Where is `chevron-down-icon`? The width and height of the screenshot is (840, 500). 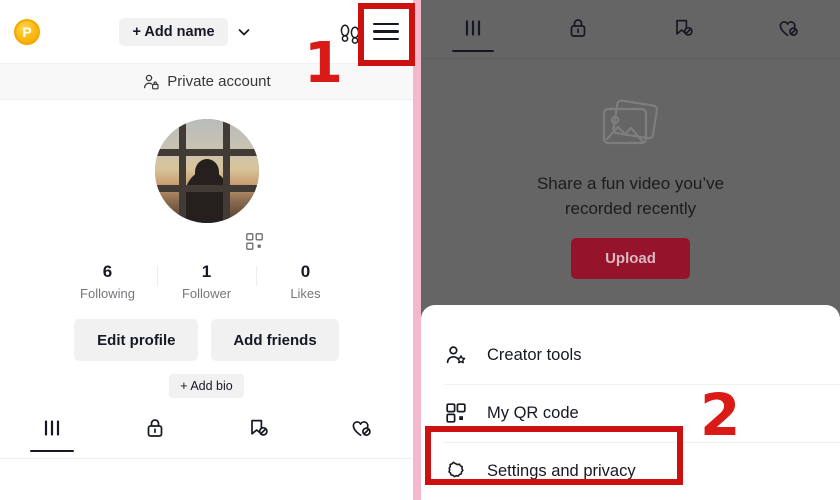
chevron-down-icon is located at coordinates (244, 32).